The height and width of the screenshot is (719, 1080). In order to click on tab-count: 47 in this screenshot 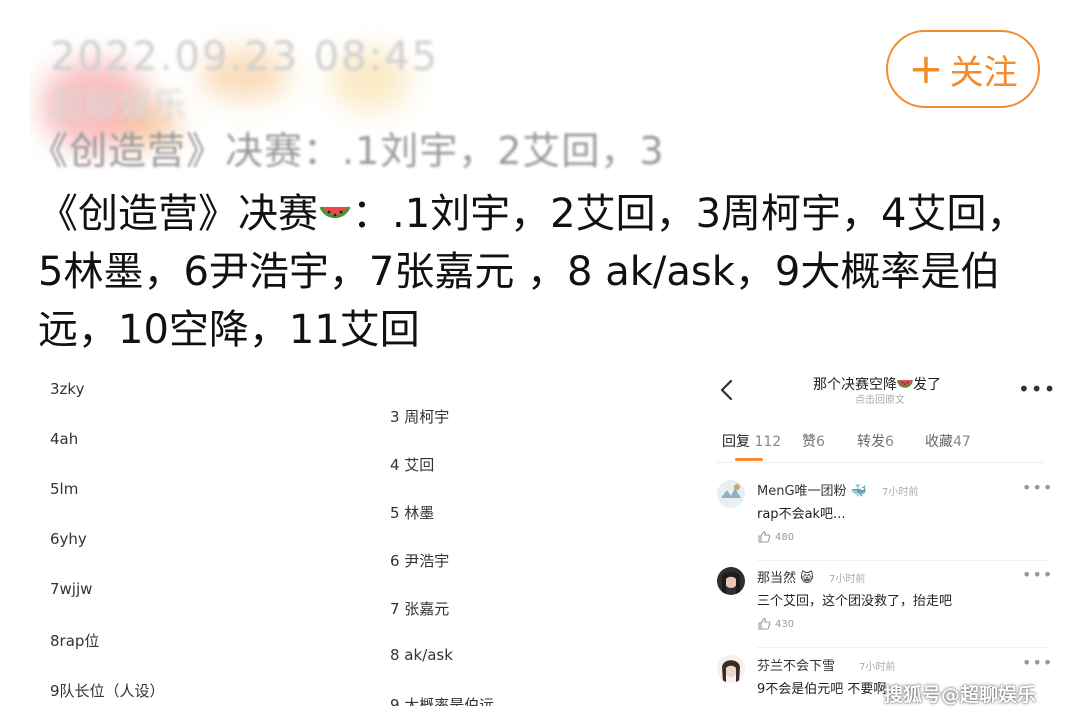, I will do `click(962, 442)`.